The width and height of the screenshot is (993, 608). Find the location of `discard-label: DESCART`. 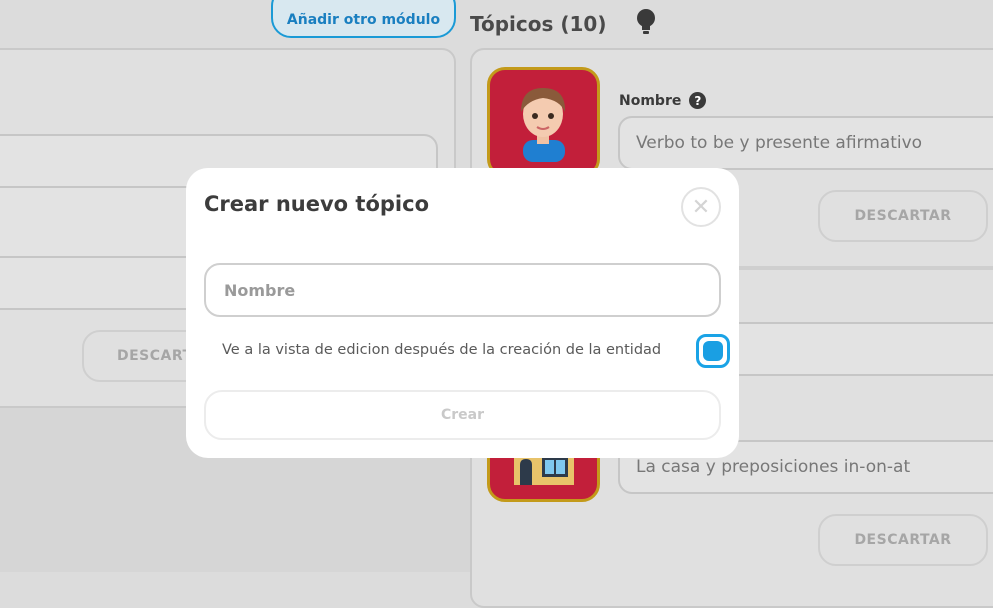

discard-label: DESCART is located at coordinates (155, 356).